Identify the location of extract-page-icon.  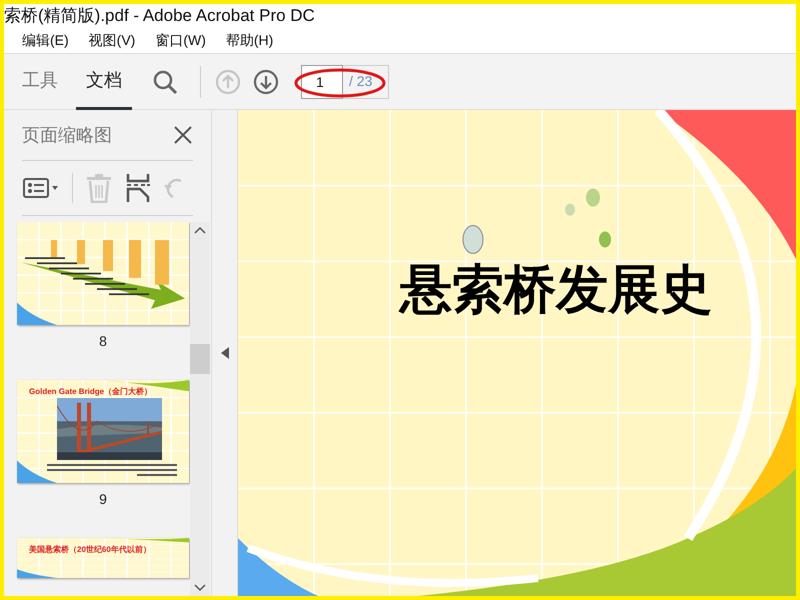
(138, 188).